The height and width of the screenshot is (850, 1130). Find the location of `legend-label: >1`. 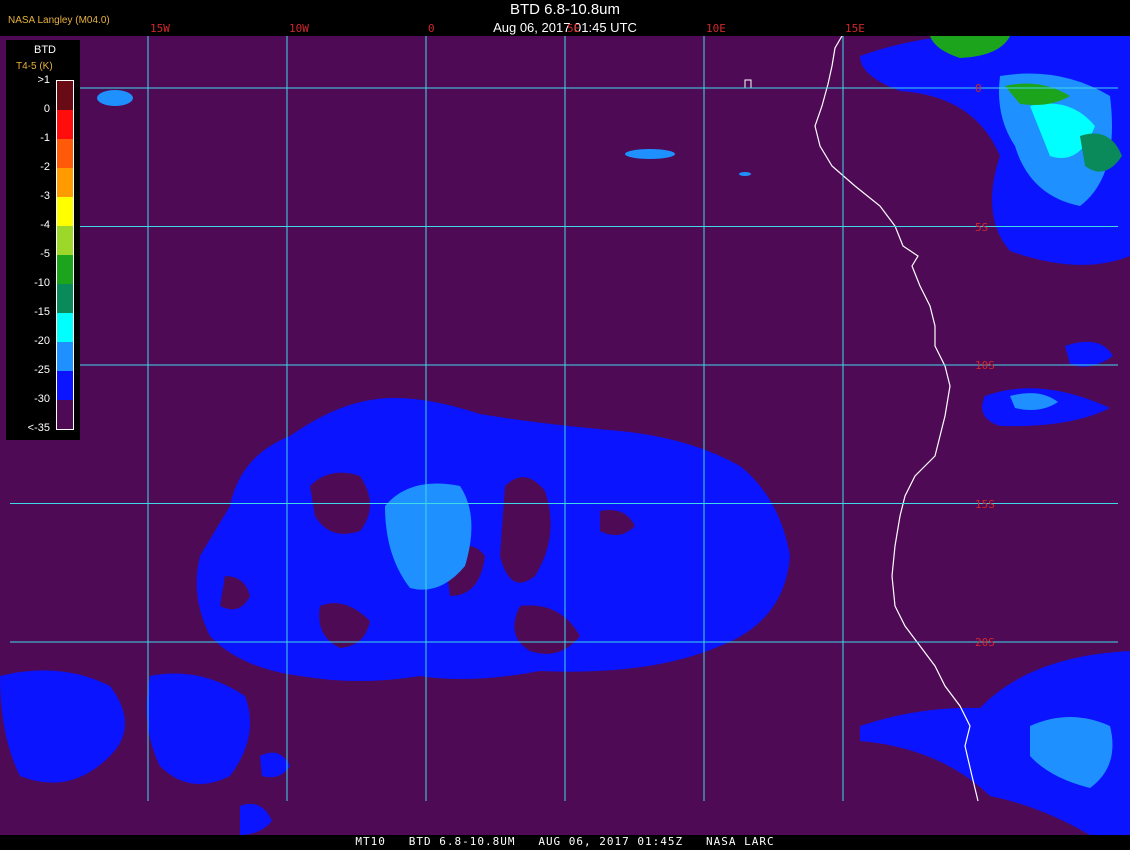

legend-label: >1 is located at coordinates (43, 80).